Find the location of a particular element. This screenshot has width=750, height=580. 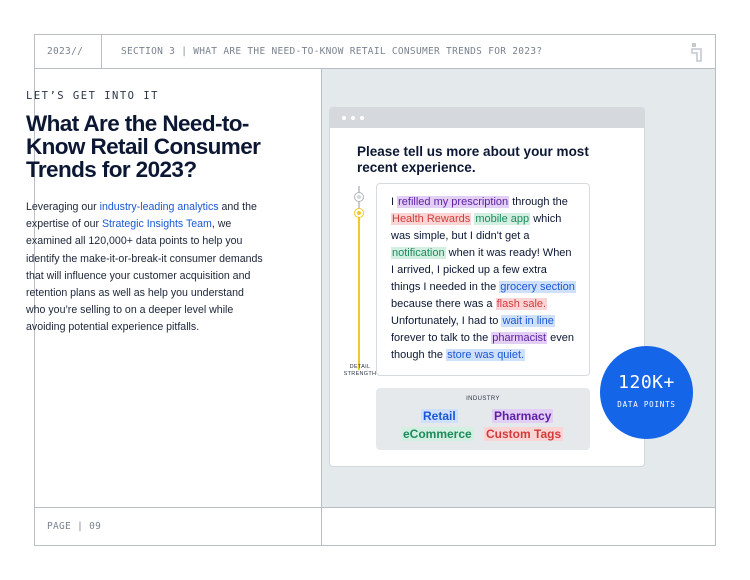

industry-analytics-link: industry-leading analytics is located at coordinates (159, 207).